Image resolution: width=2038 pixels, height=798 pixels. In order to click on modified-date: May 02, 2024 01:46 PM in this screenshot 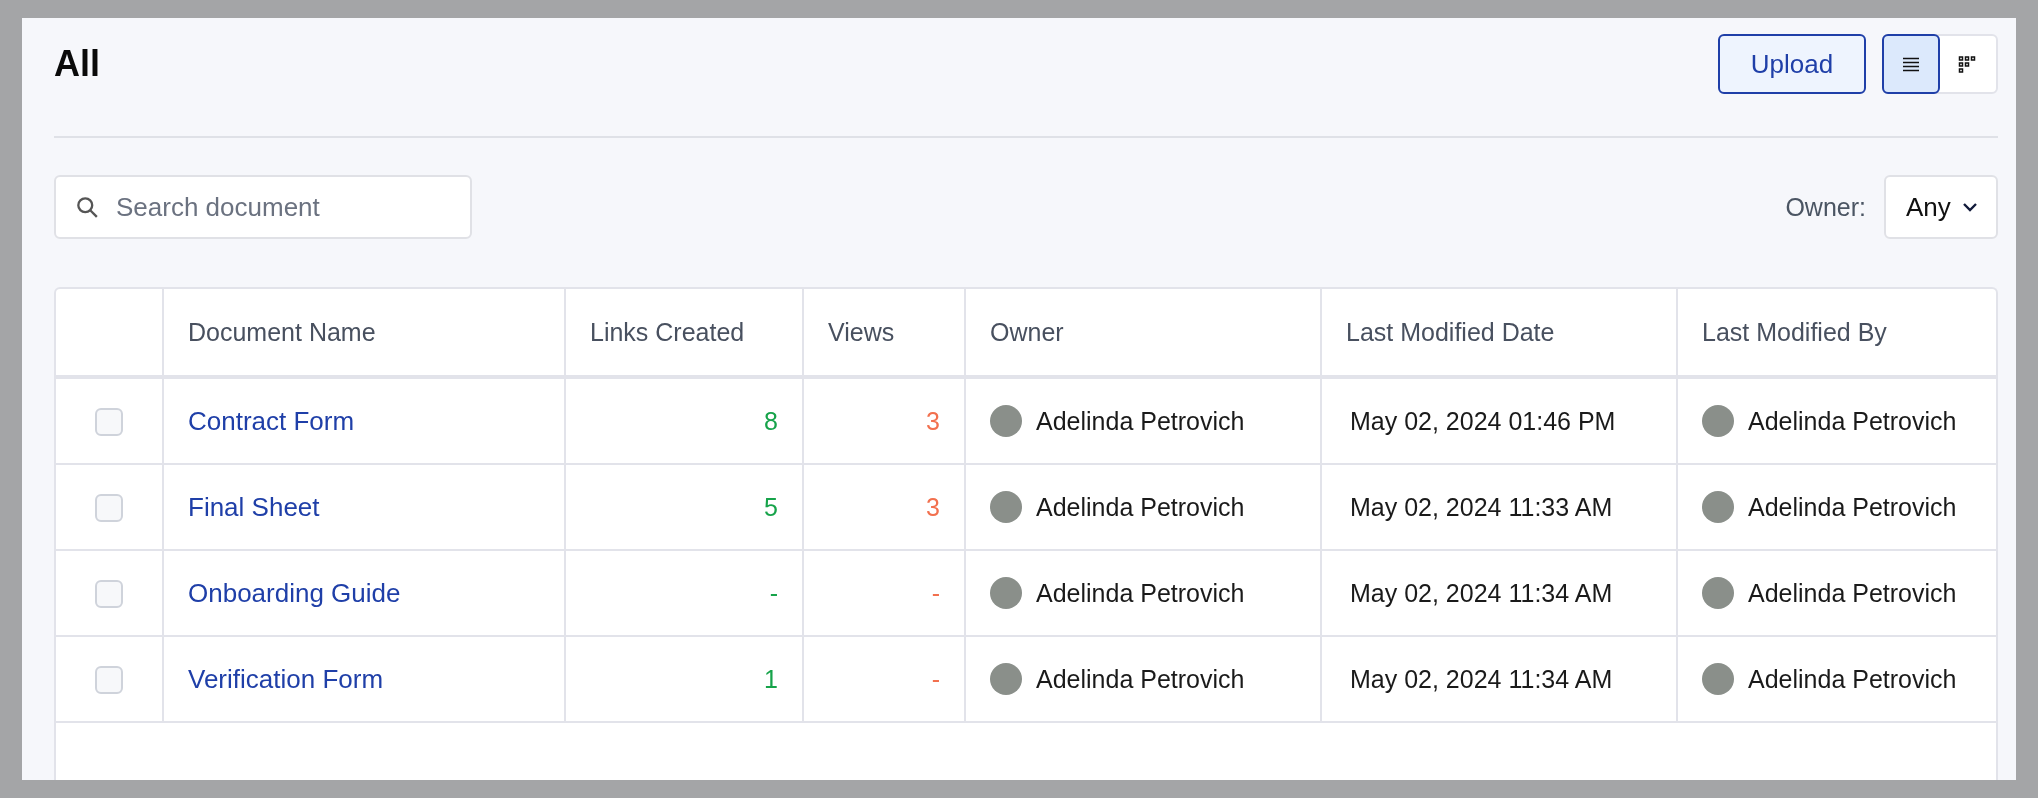, I will do `click(1483, 421)`.